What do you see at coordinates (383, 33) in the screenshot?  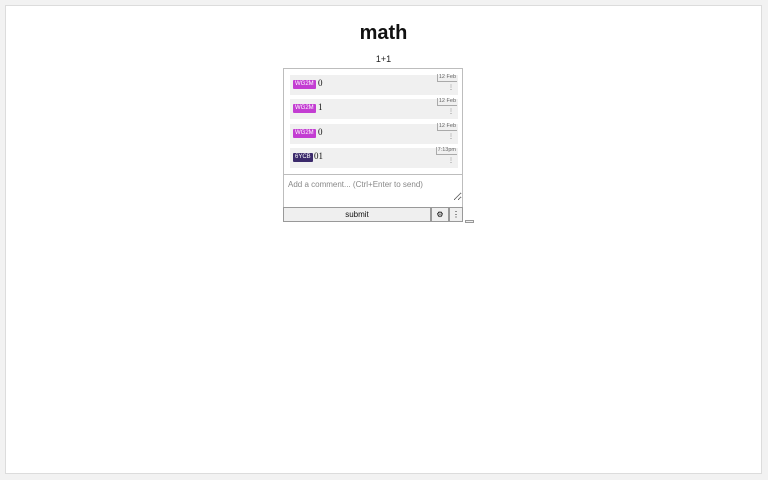 I see `page-title: math` at bounding box center [383, 33].